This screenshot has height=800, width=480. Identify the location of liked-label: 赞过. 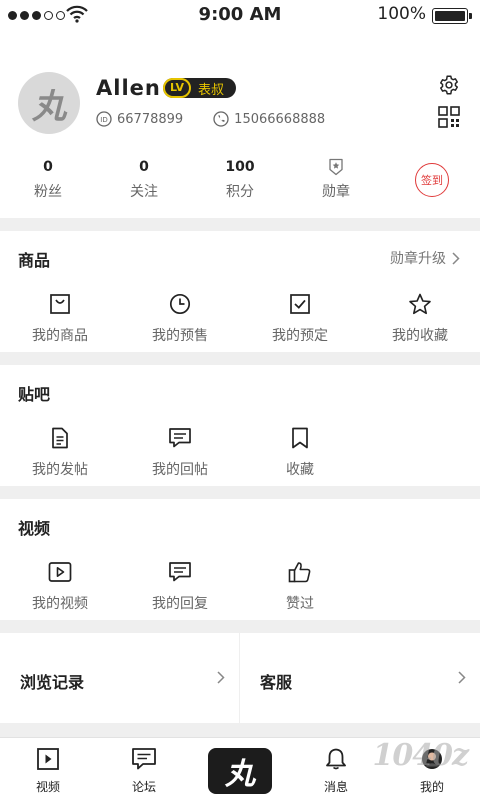
(300, 604).